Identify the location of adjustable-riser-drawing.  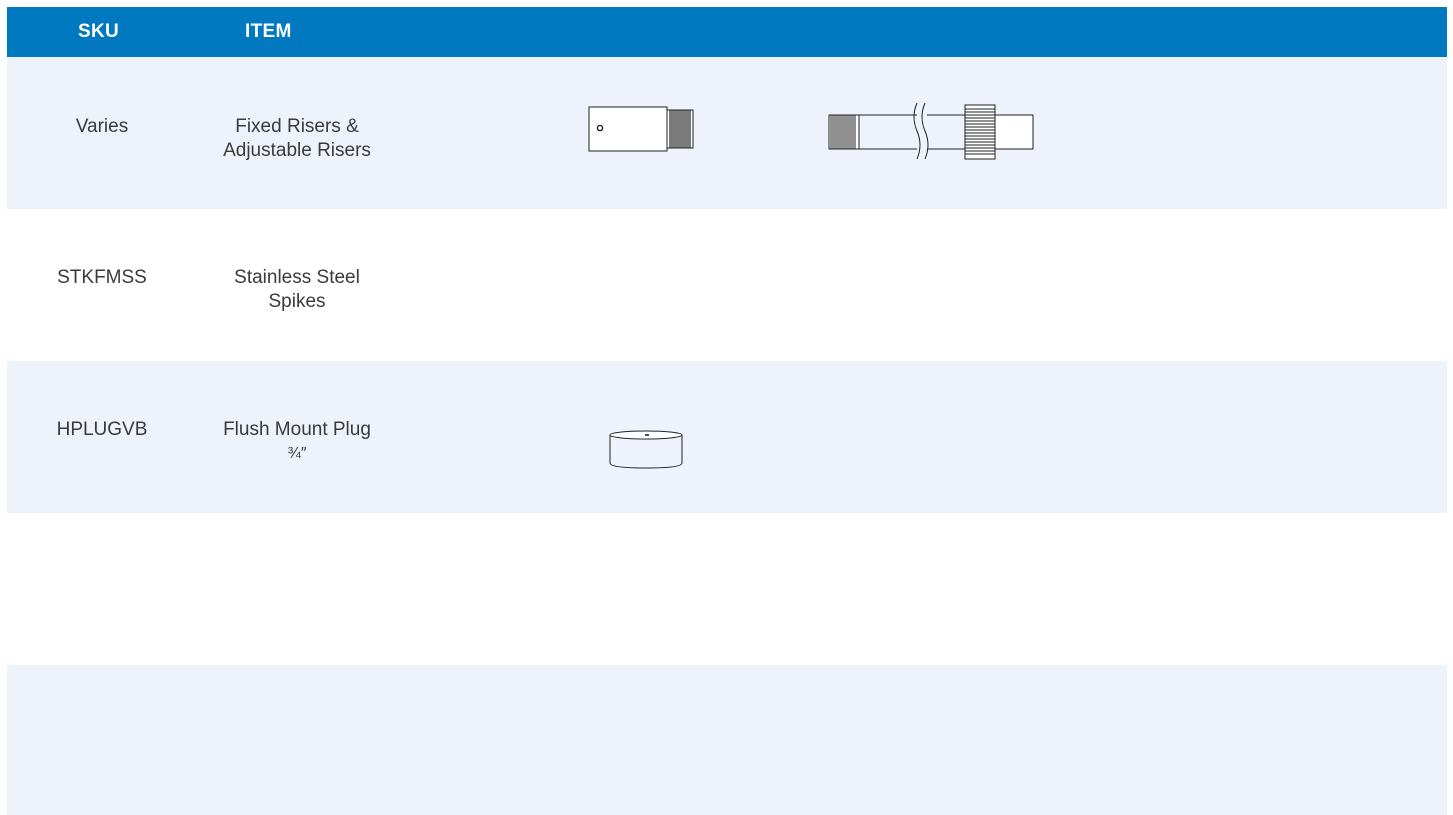
(931, 131).